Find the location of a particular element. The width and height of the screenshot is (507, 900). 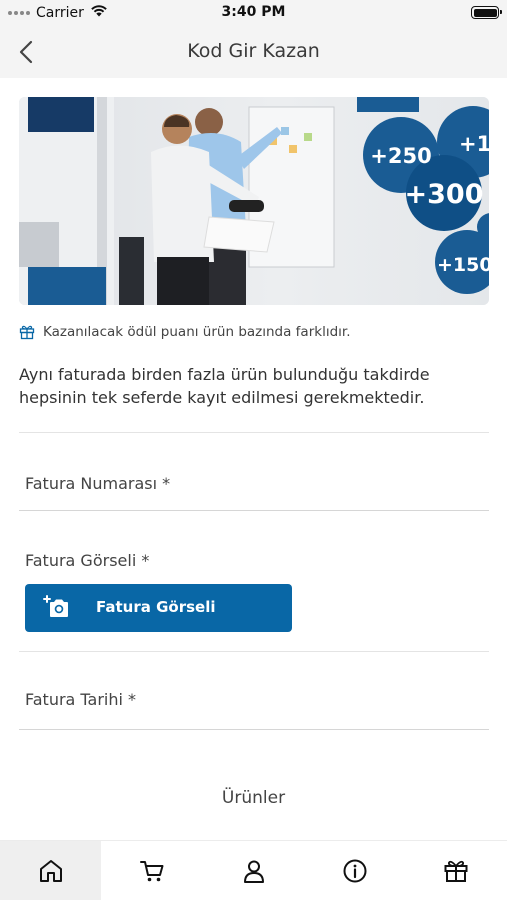

badge-300: +300 is located at coordinates (444, 194).